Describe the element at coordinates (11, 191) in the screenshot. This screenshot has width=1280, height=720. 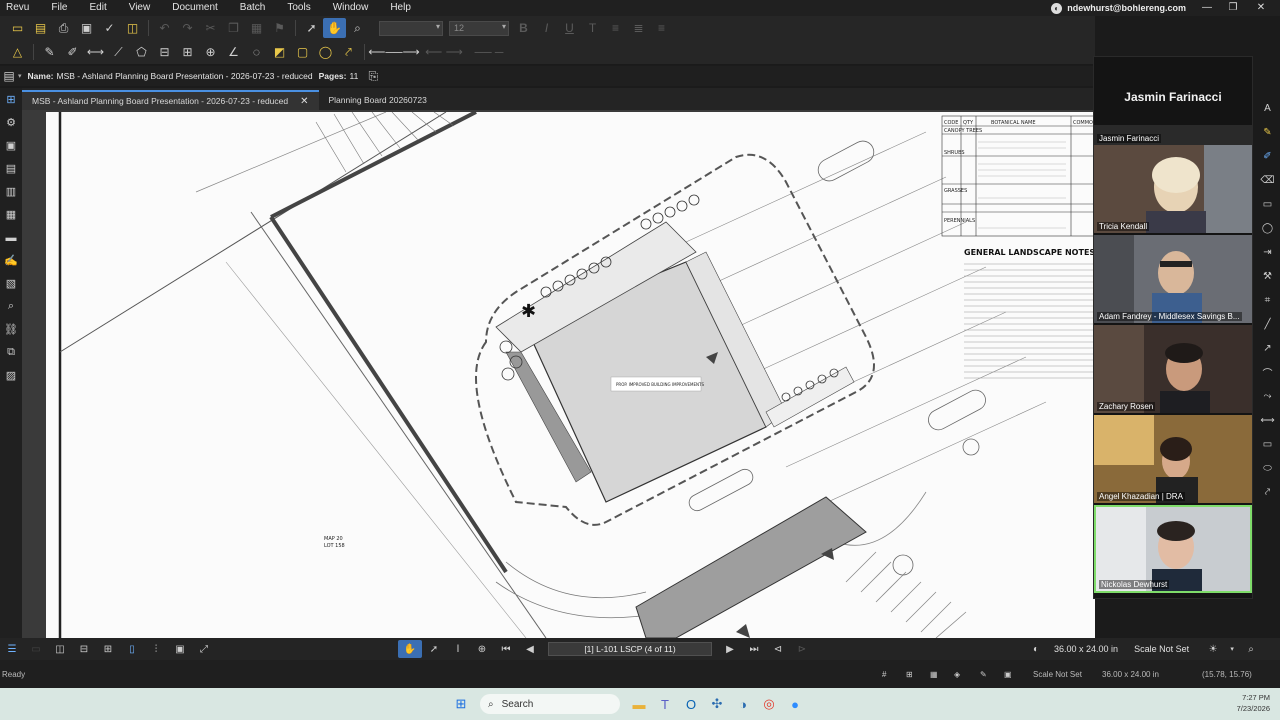
I see `file-access-icon: ▥` at that location.